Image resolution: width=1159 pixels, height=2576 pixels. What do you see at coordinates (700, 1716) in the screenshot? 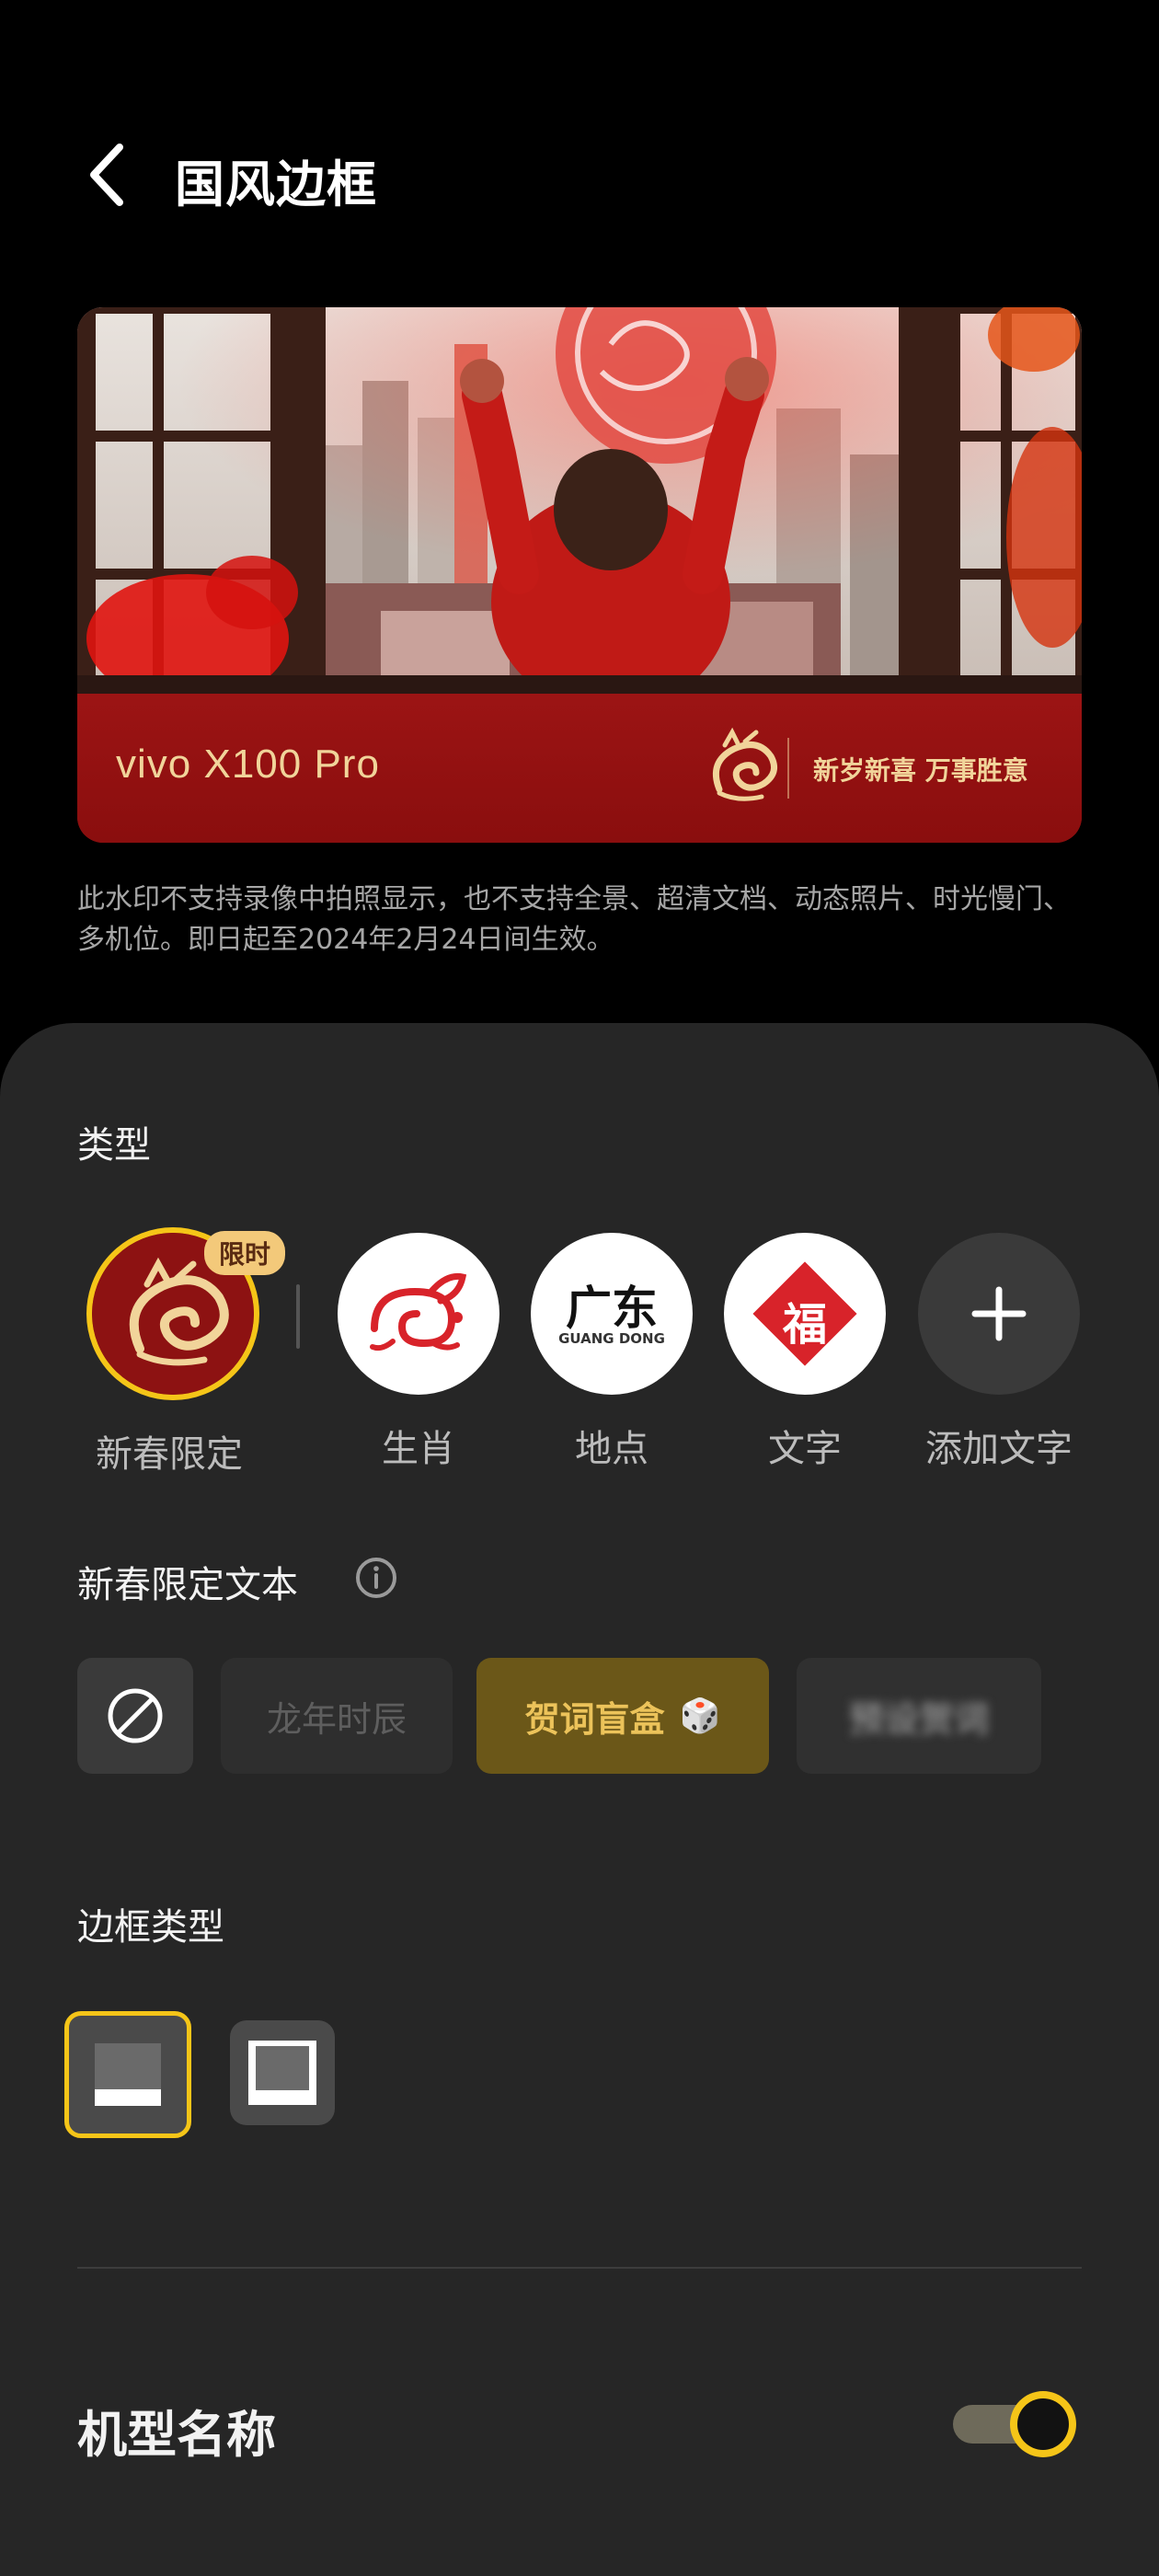
I see `dice-icon: 🎲` at bounding box center [700, 1716].